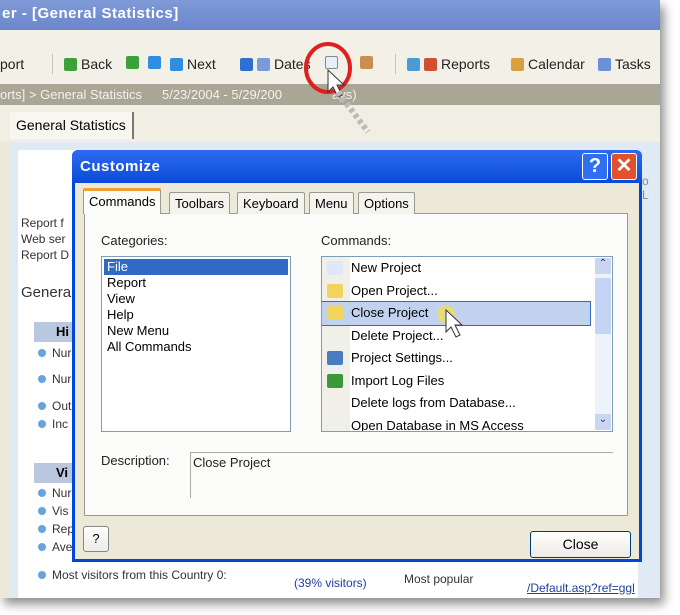 The width and height of the screenshot is (680, 615). What do you see at coordinates (60, 511) in the screenshot?
I see `row-label: Vis` at bounding box center [60, 511].